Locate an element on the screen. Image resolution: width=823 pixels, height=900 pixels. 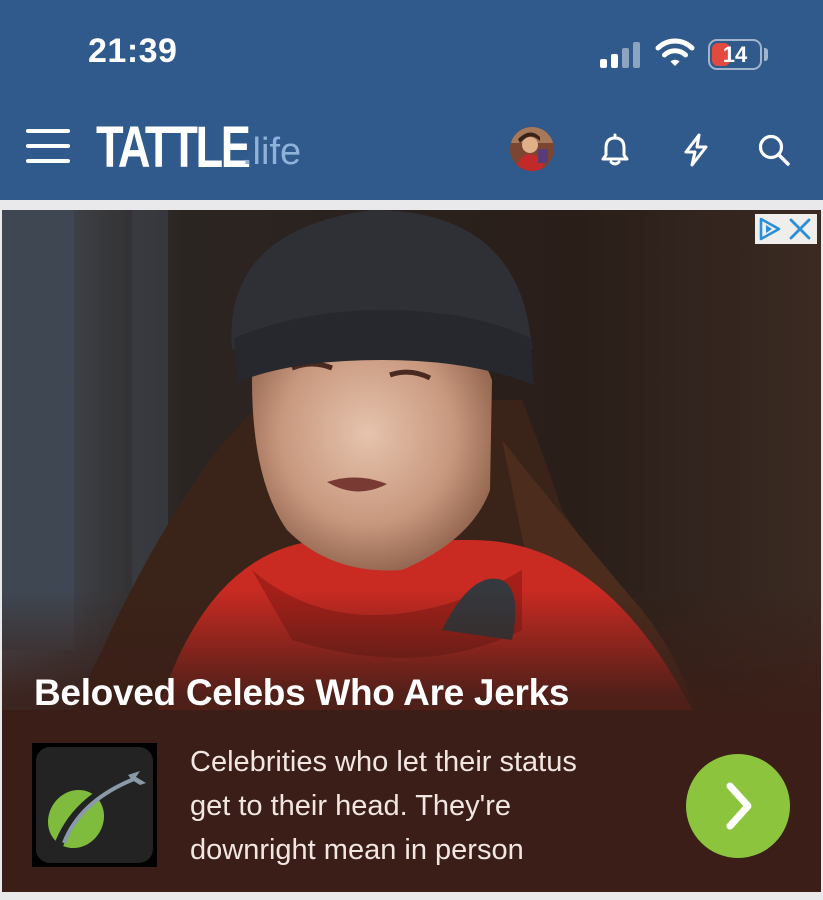
ad-description-line: Celebrities who let their status is located at coordinates (383, 762).